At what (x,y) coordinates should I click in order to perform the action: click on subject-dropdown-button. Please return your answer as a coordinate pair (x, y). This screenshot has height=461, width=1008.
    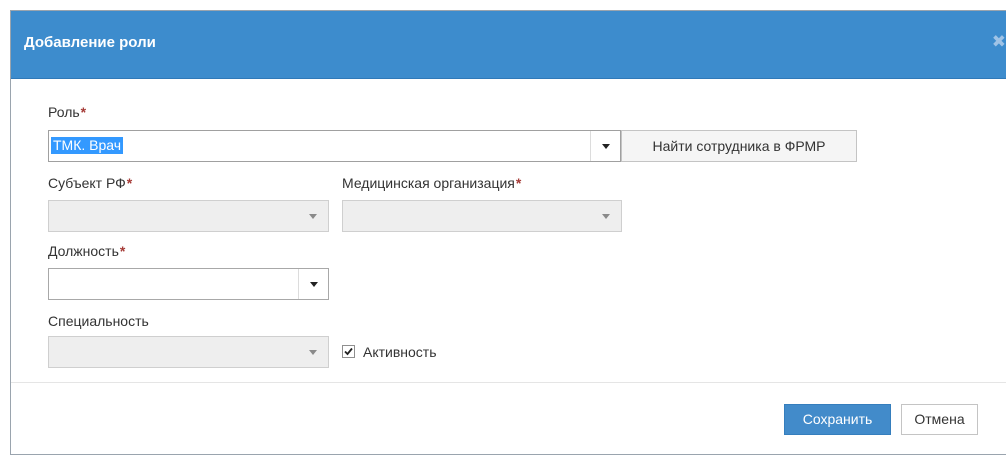
    Looking at the image, I should click on (313, 216).